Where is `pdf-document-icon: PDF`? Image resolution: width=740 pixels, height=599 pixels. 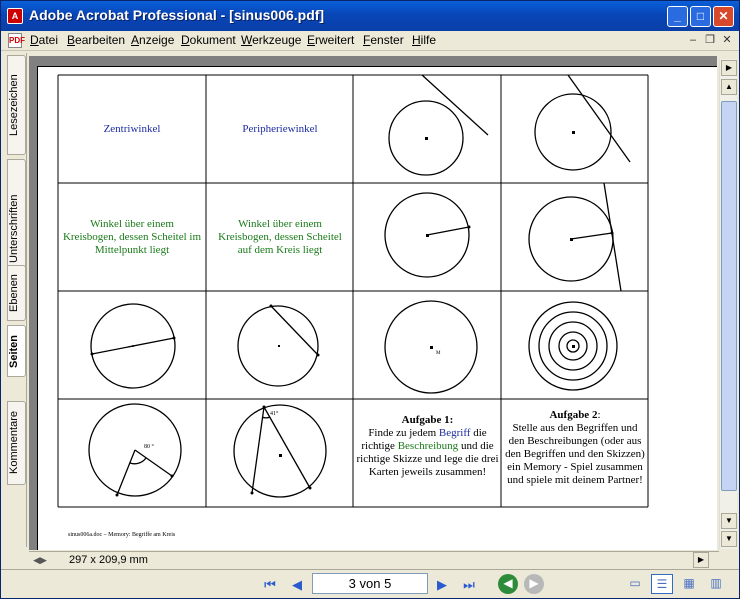 pdf-document-icon: PDF is located at coordinates (16, 40).